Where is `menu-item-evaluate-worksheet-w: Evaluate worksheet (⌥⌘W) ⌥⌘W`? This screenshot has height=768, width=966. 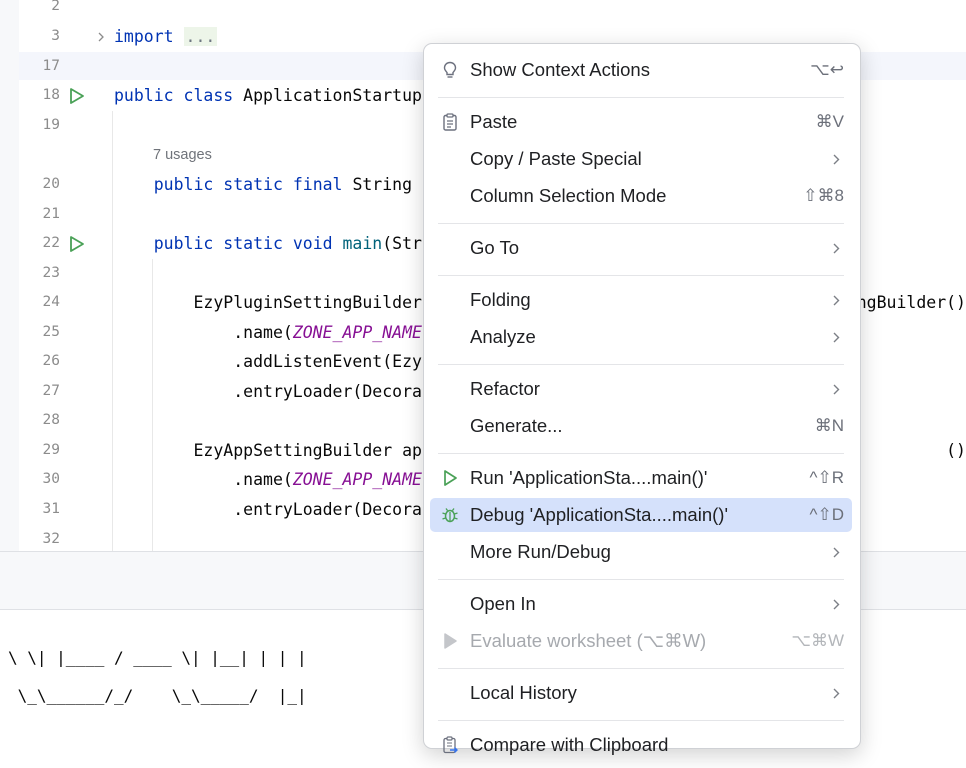
menu-item-evaluate-worksheet-w: Evaluate worksheet (⌥⌘W) ⌥⌘W is located at coordinates (641, 641).